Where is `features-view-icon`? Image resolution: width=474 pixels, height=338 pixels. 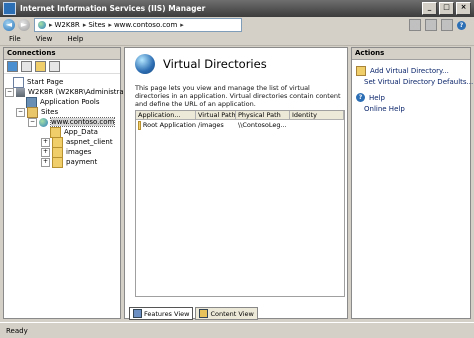 features-view-icon is located at coordinates (137, 313).